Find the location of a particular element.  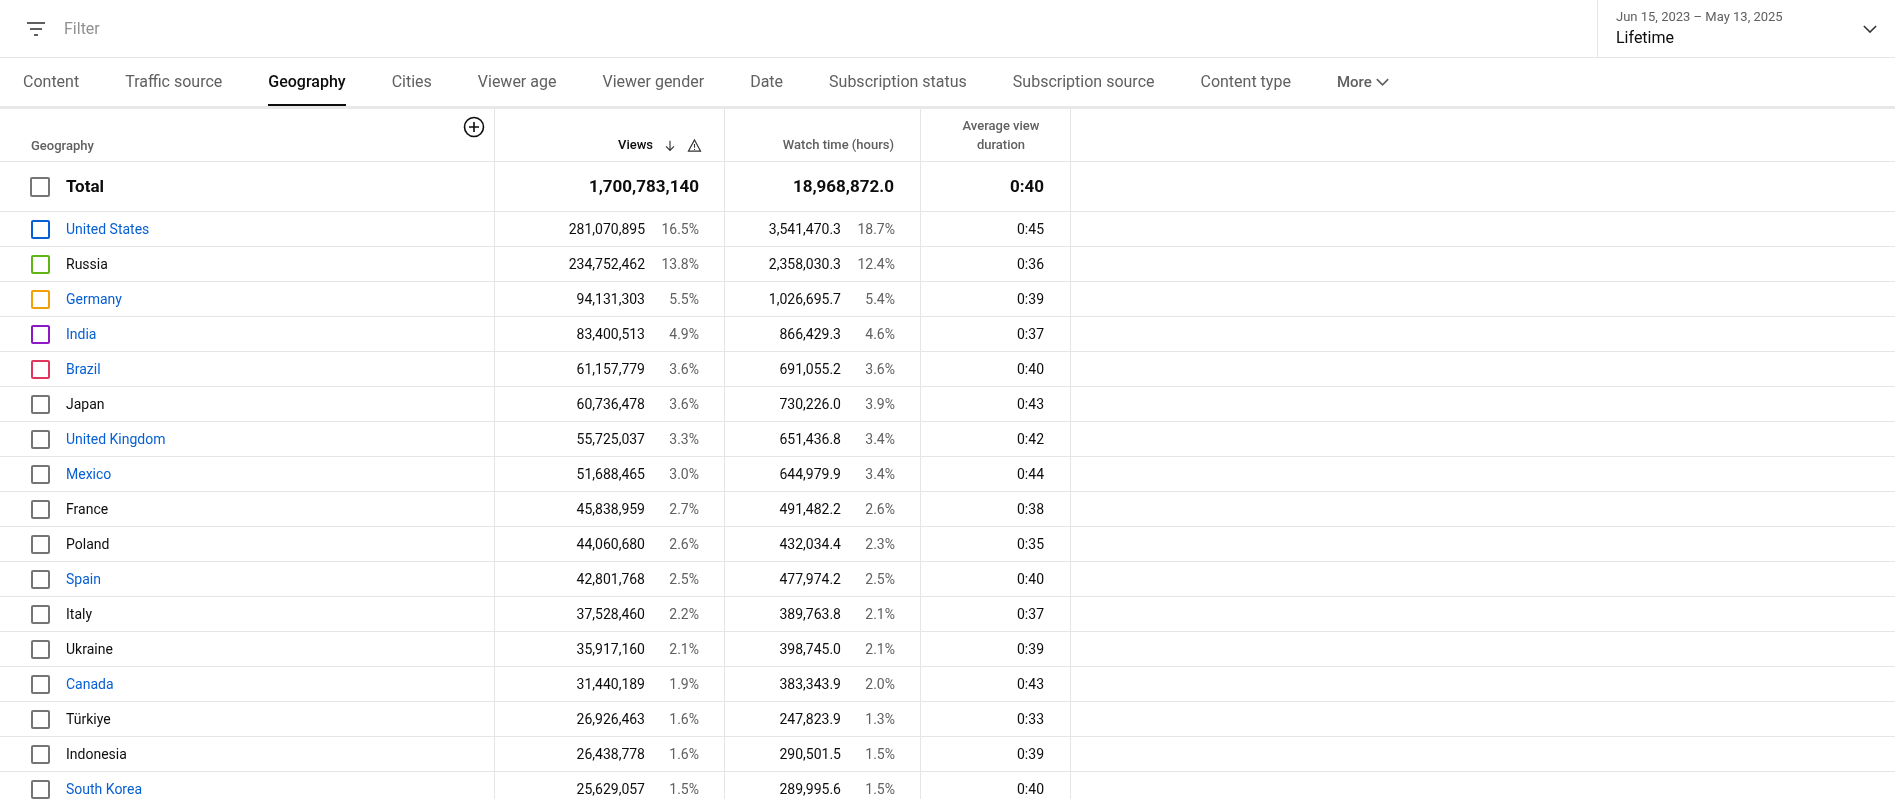

tab: Content type is located at coordinates (1245, 82).